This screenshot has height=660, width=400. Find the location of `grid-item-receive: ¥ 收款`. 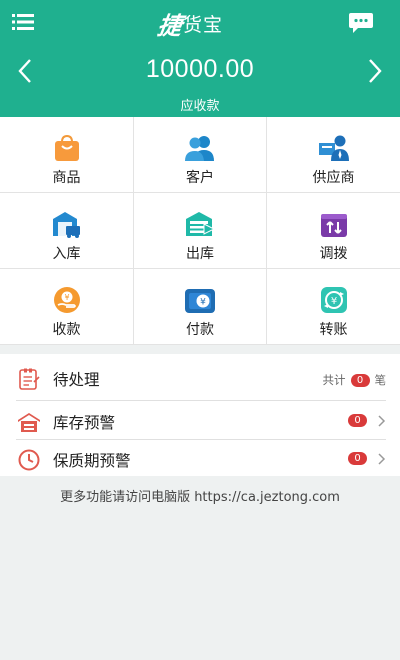

grid-item-receive: ¥ 收款 is located at coordinates (67, 307).